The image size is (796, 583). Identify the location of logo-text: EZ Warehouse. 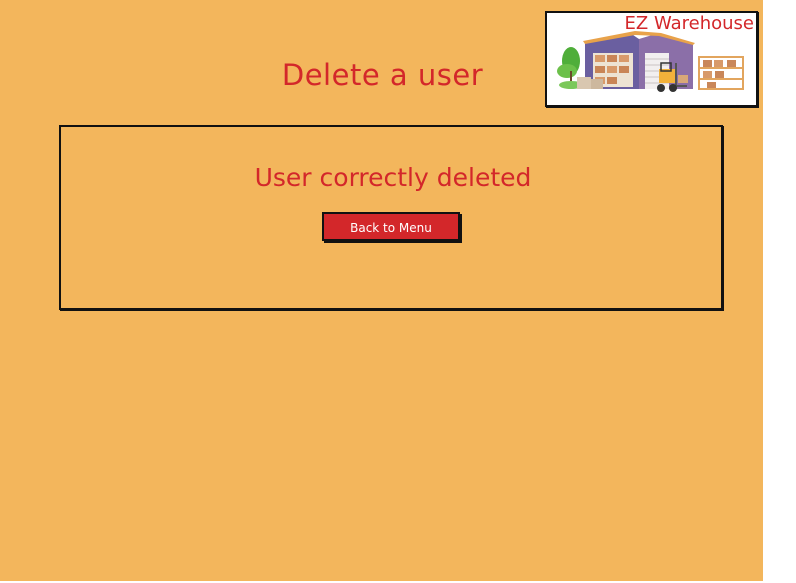
(689, 23).